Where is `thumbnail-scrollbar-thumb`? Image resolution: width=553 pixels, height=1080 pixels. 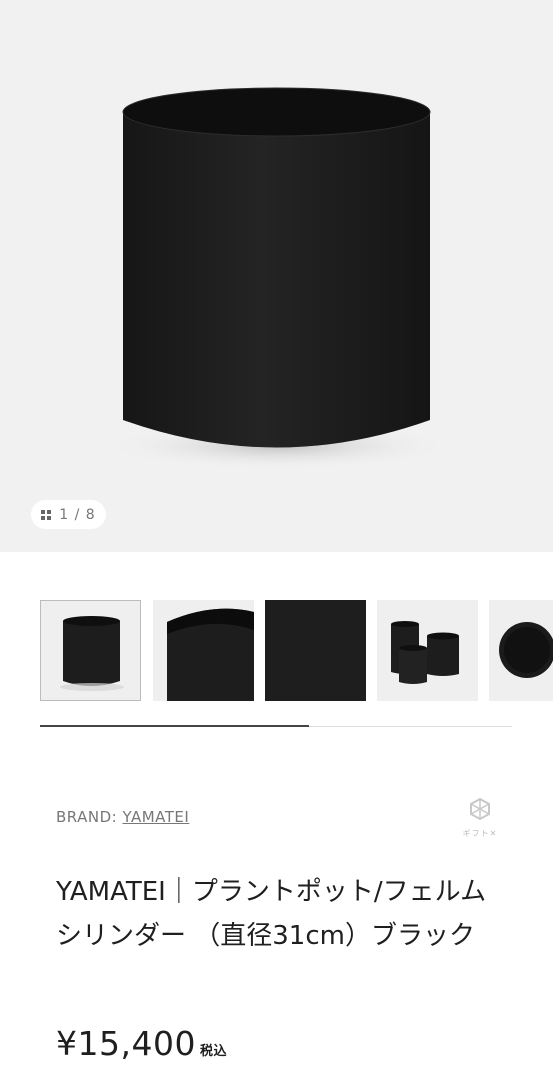
thumbnail-scrollbar-thumb is located at coordinates (175, 726).